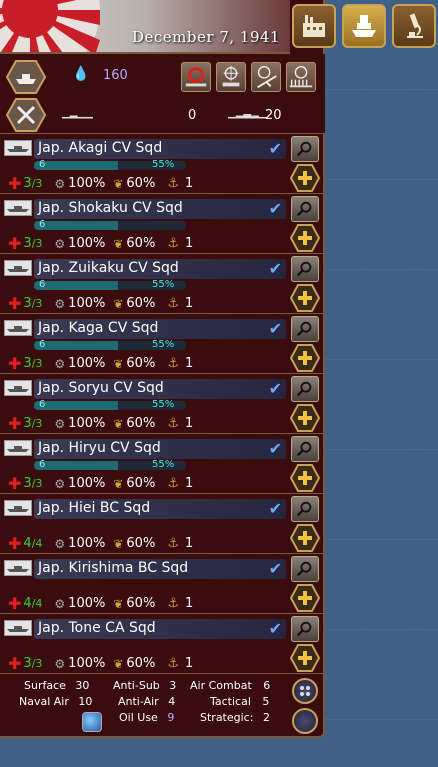 The height and width of the screenshot is (767, 438). Describe the element at coordinates (266, 77) in the screenshot. I see `unit-type-filter-aircraft` at that location.